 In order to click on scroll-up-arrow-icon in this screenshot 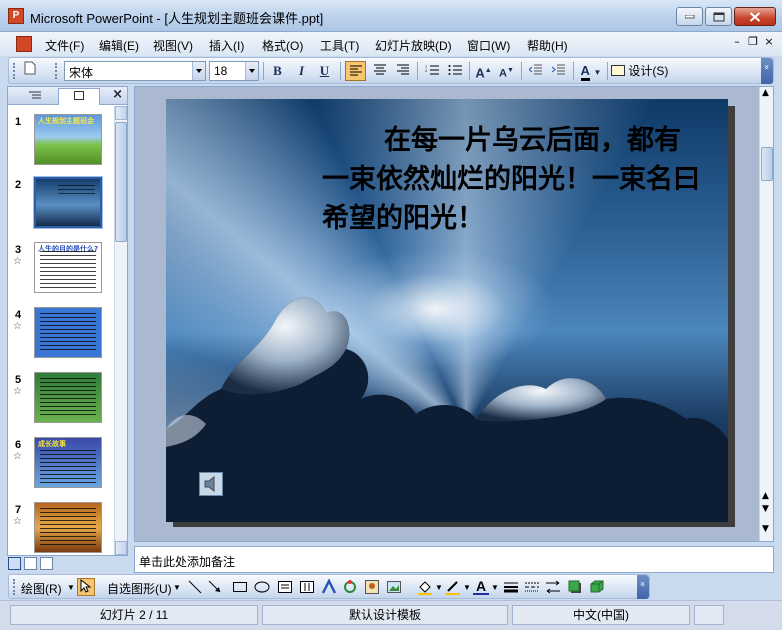, I will do `click(121, 113)`.